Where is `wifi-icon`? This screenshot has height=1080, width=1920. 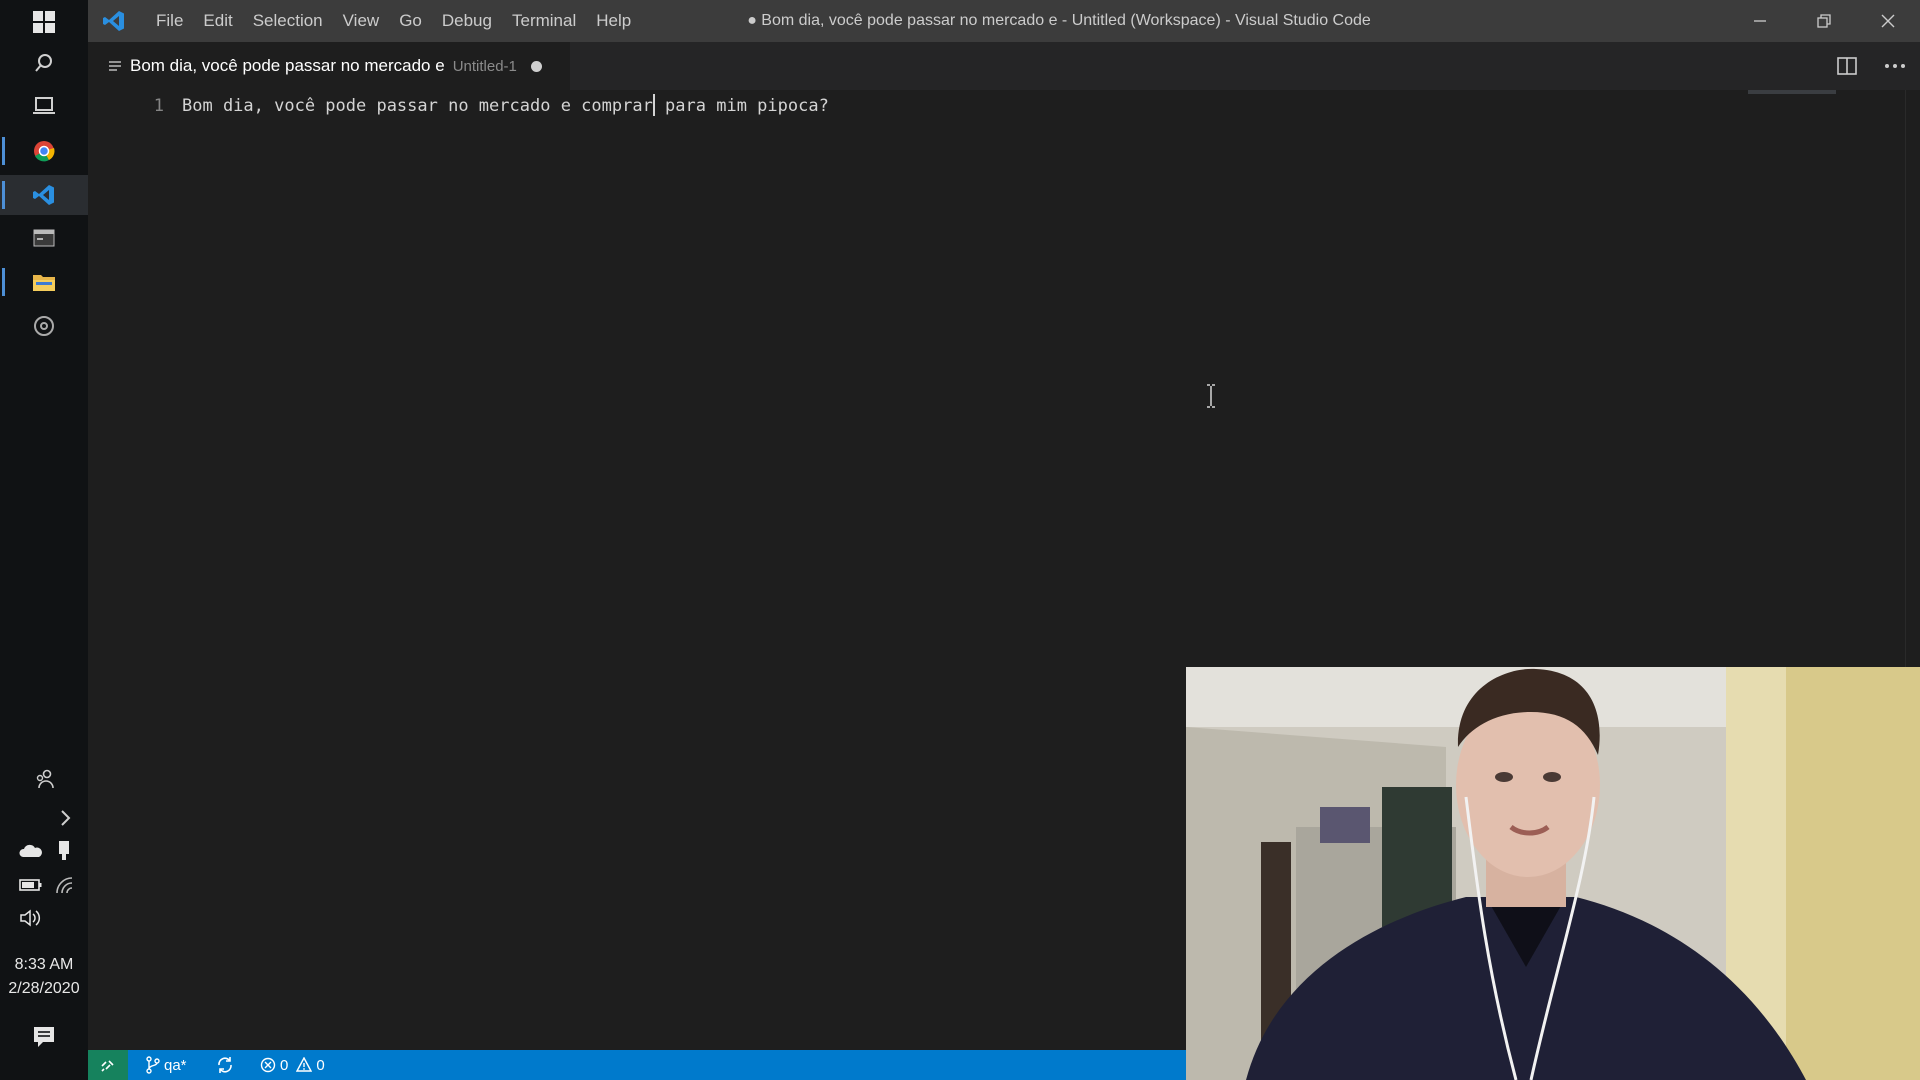
wifi-icon is located at coordinates (65, 885).